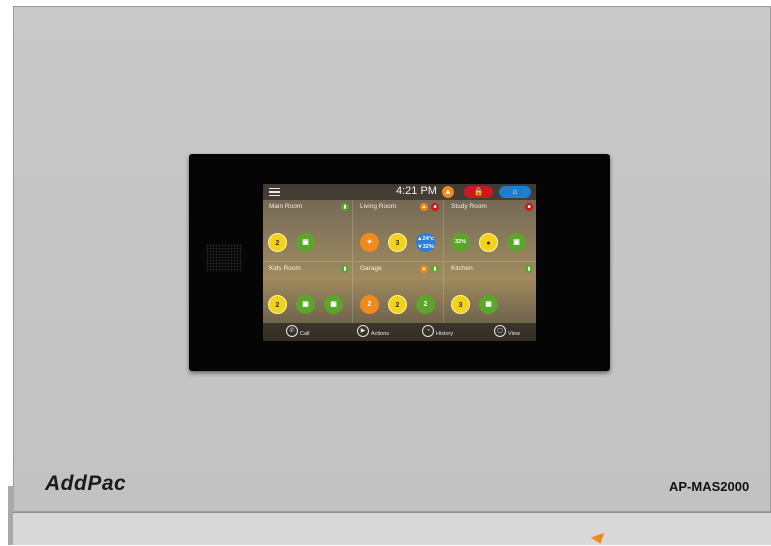 Image resolution: width=771 pixels, height=546 pixels. What do you see at coordinates (448, 192) in the screenshot?
I see `alert-icon: ▲` at bounding box center [448, 192].